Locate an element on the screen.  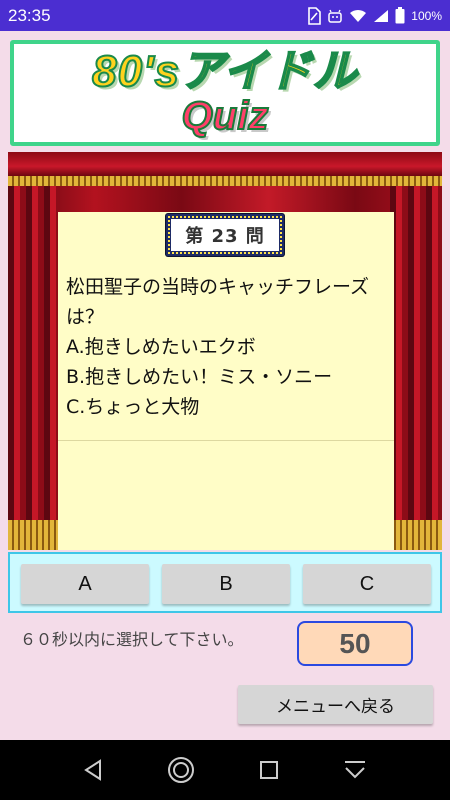
battery-percent: 100% is located at coordinates (426, 15).